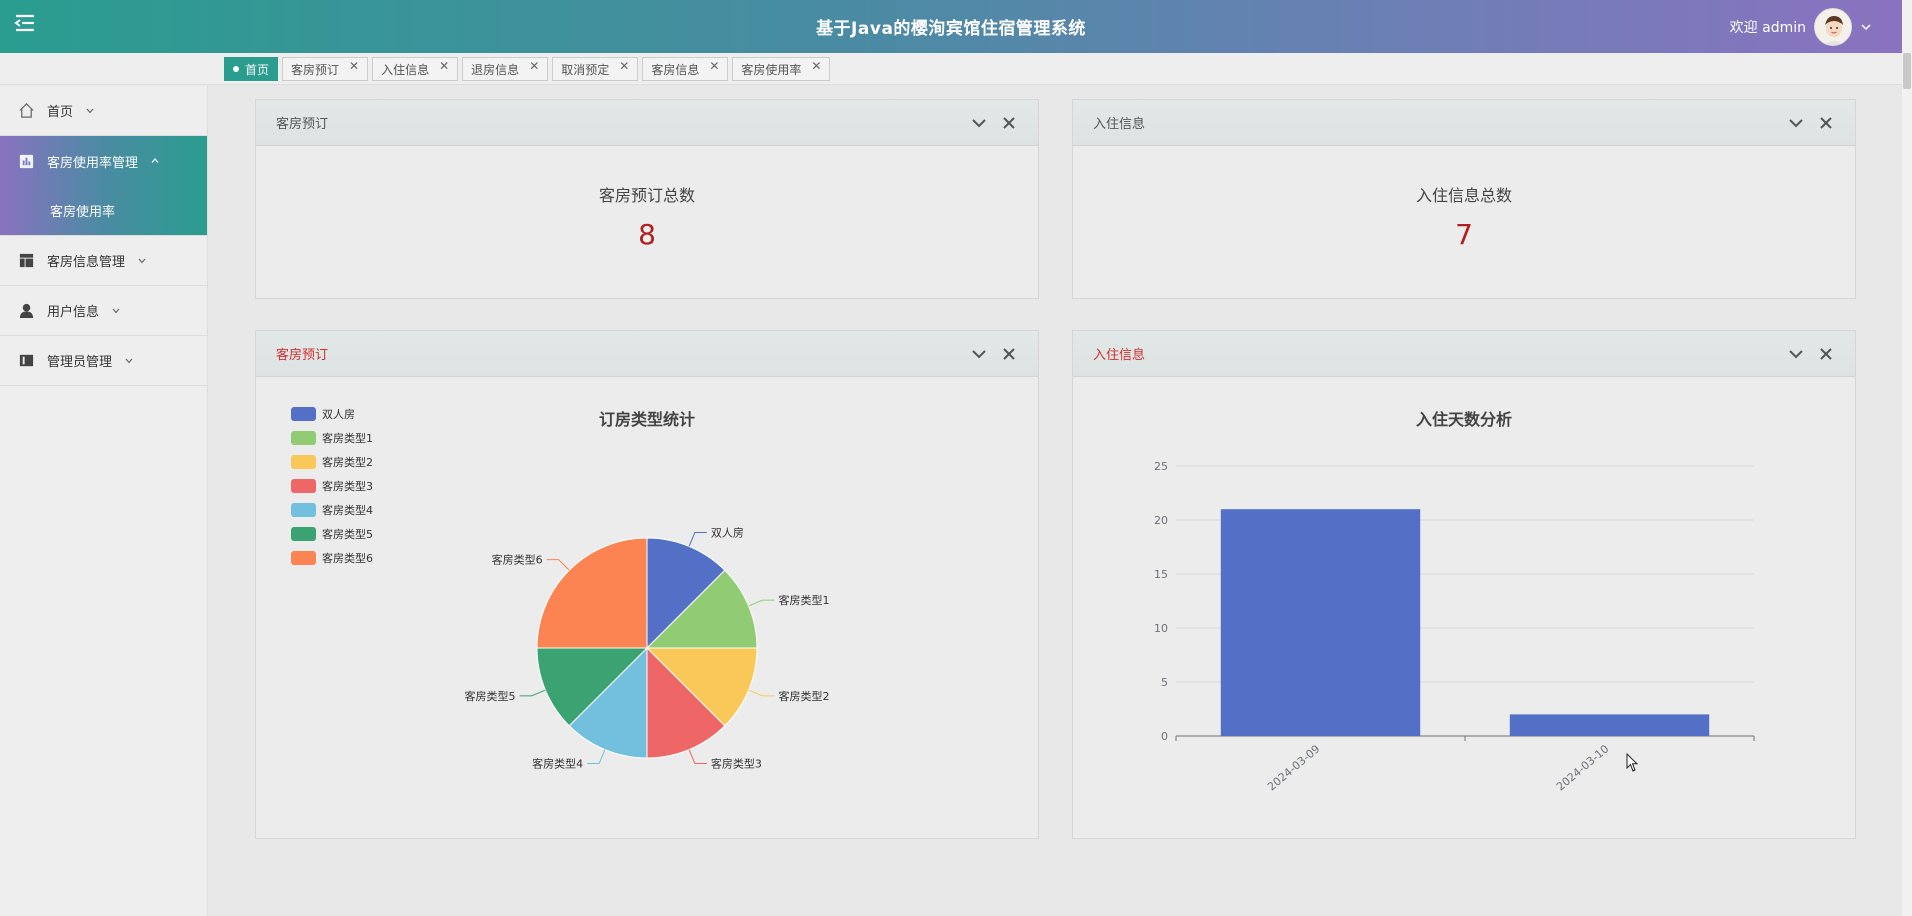 The height and width of the screenshot is (916, 1912). What do you see at coordinates (1164, 682) in the screenshot?
I see `y-tick-label: 5` at bounding box center [1164, 682].